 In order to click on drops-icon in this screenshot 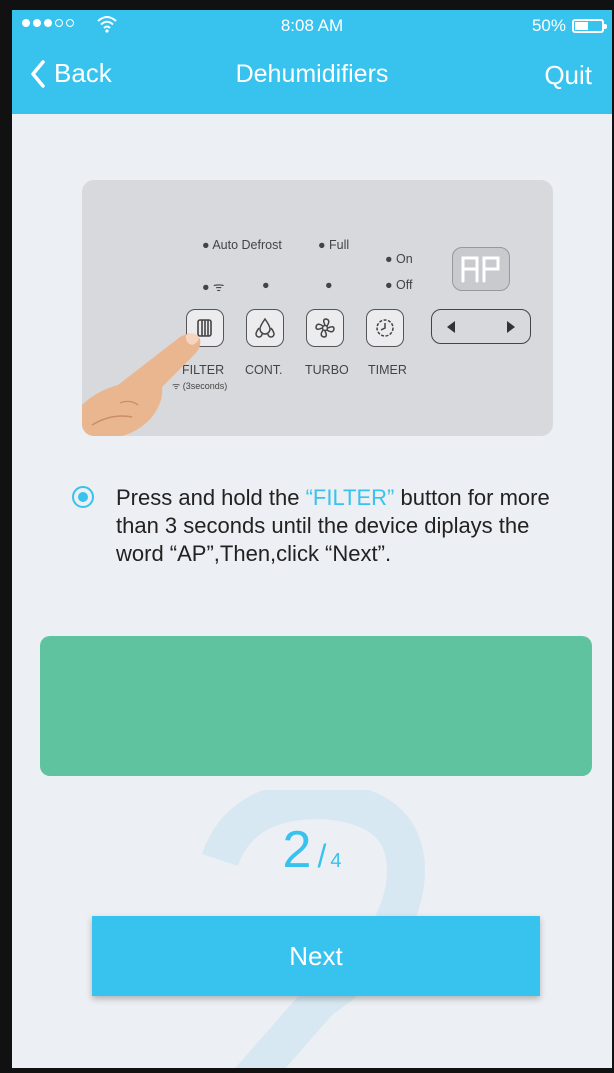, I will do `click(265, 327)`.